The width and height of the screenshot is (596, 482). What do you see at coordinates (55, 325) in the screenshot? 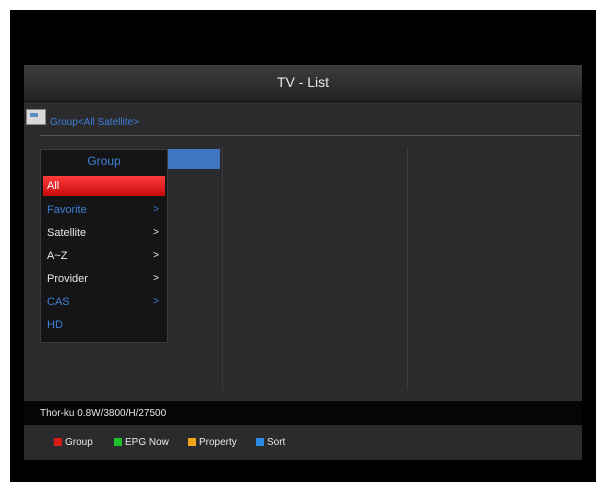
I see `group-item-label: HD` at bounding box center [55, 325].